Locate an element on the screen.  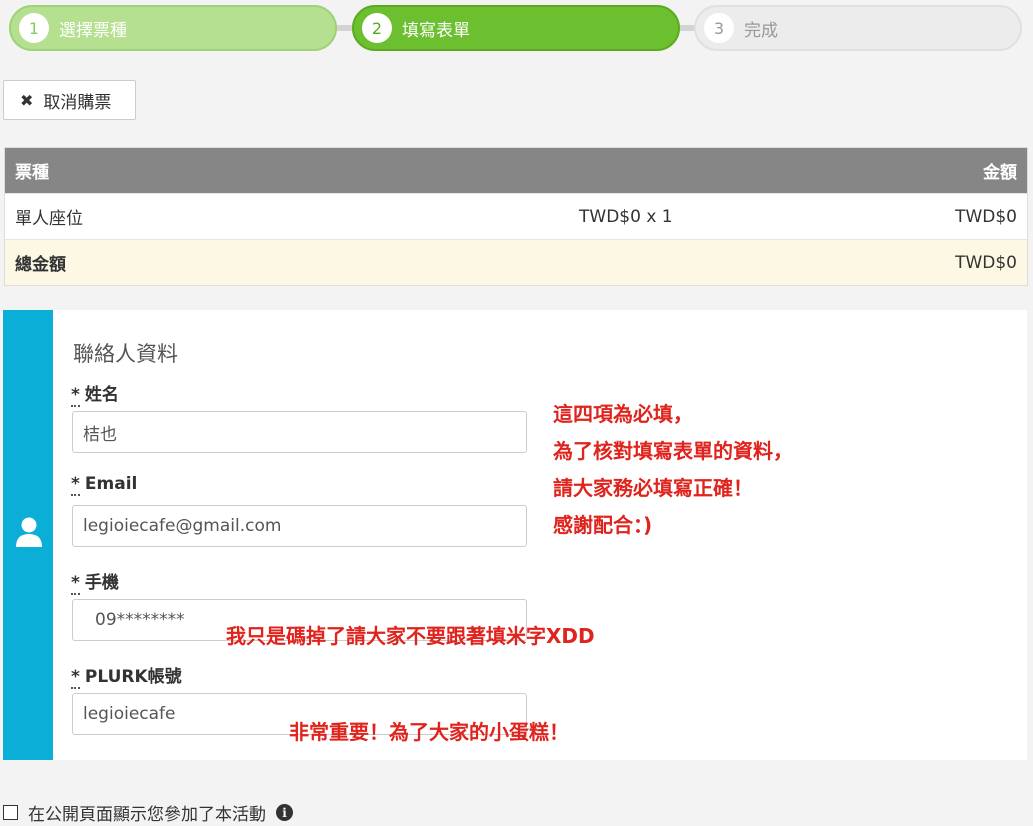
phone-label: * 手機 is located at coordinates (95, 581).